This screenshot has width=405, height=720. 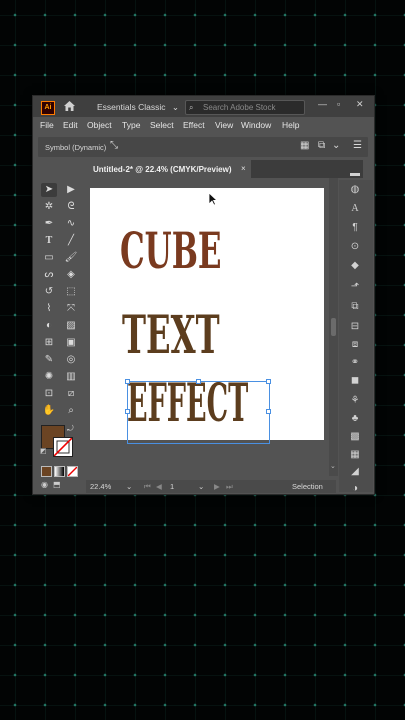 What do you see at coordinates (217, 486) in the screenshot?
I see `next-artboard-icon: ▶` at bounding box center [217, 486].